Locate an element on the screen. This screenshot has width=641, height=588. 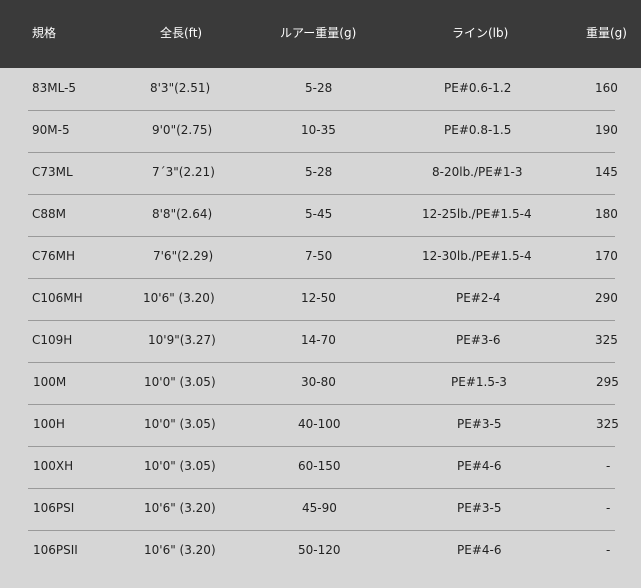
table-row: 106PSI 10'6" (3.20) 45-90 PE#3-5 - is located at coordinates (320, 509).